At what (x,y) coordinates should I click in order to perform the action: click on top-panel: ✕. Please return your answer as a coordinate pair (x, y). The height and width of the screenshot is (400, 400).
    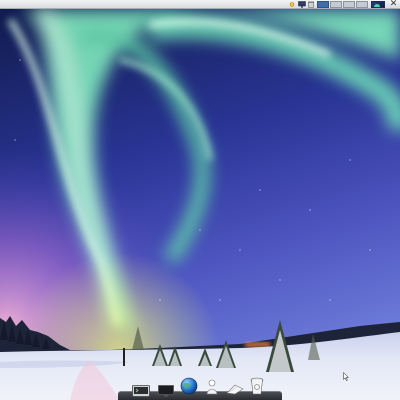
    Looking at the image, I should click on (200, 4).